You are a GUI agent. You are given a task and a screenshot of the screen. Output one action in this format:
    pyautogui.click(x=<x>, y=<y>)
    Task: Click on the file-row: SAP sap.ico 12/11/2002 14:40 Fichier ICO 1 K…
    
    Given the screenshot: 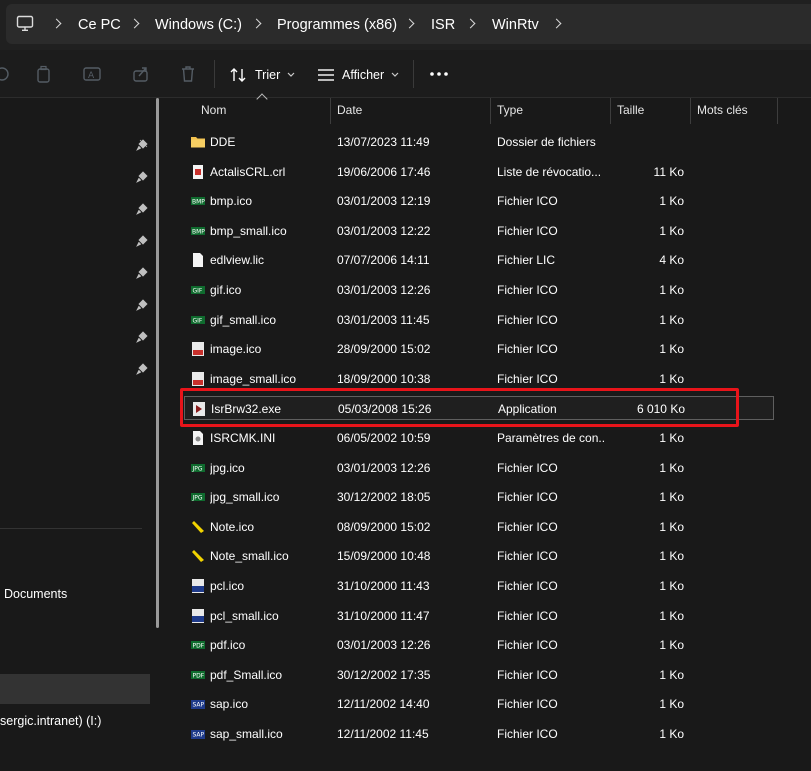 What is the action you would take?
    pyautogui.click(x=479, y=704)
    